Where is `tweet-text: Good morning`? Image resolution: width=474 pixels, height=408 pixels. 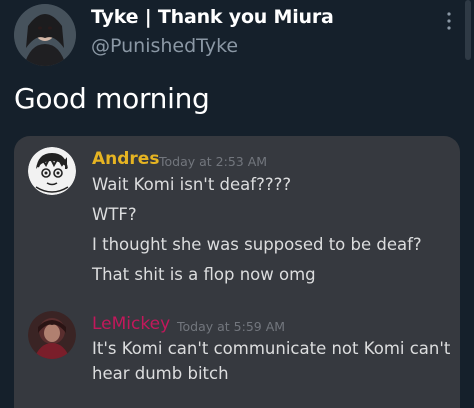 tweet-text: Good morning is located at coordinates (112, 98).